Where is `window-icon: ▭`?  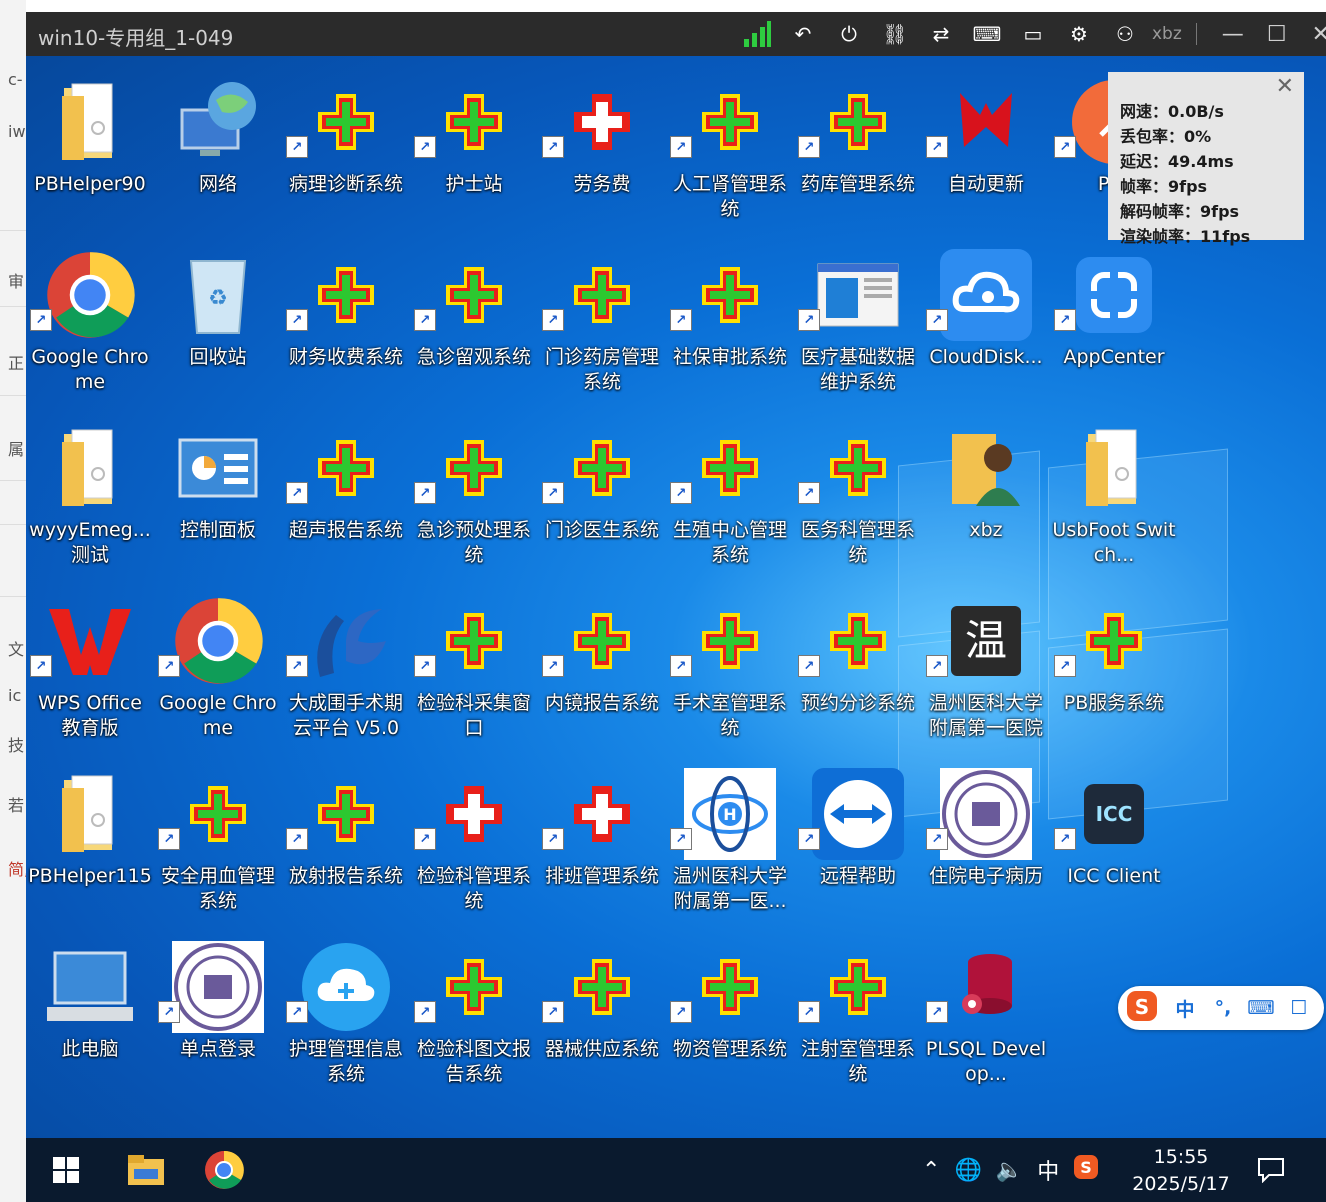
window-icon: ▭ is located at coordinates (1033, 34).